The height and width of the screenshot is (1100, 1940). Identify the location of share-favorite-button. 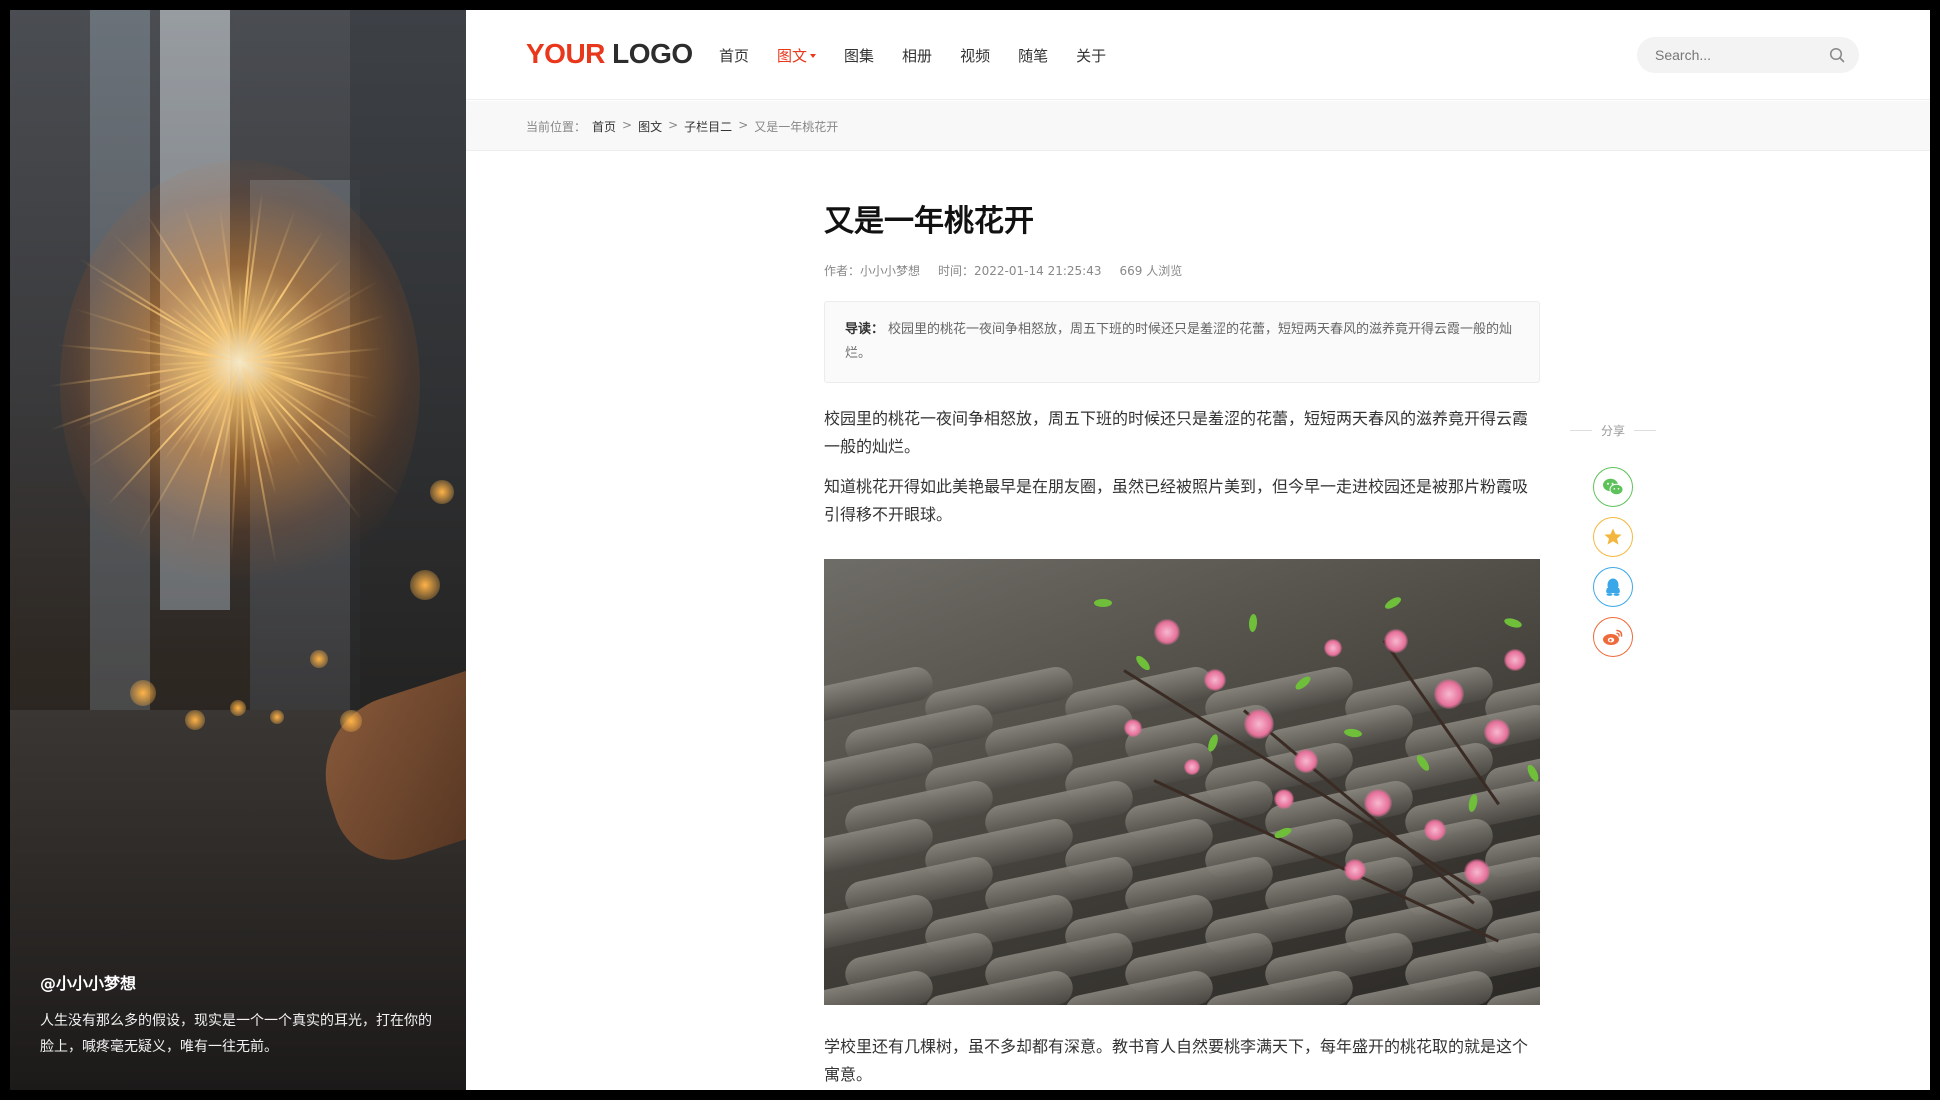
(1613, 537).